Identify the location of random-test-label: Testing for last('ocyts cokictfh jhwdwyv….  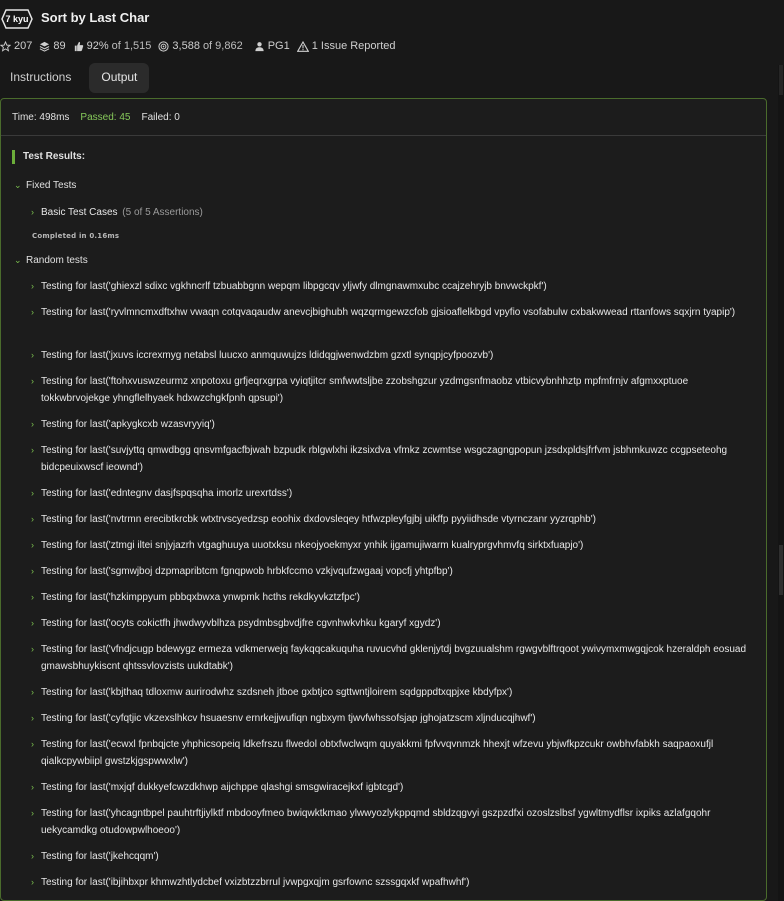
(241, 623).